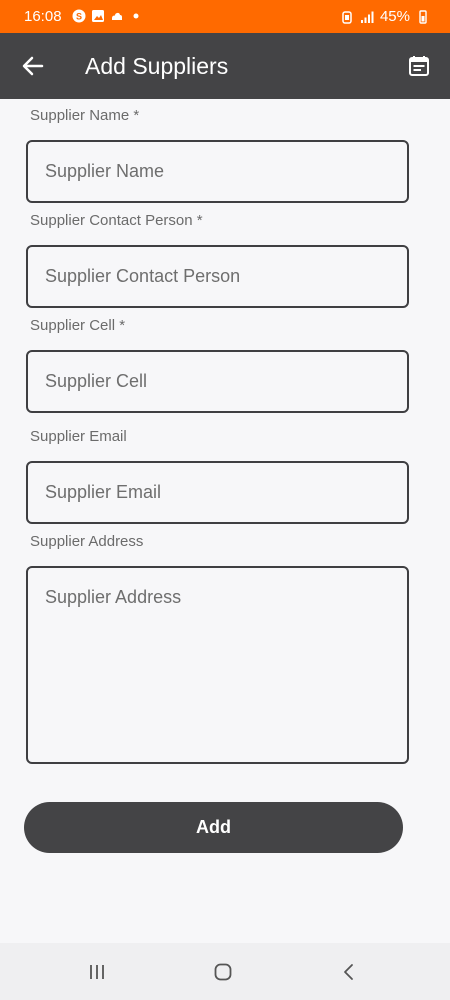  Describe the element at coordinates (43, 16) in the screenshot. I see `status-time: 16:08` at that location.